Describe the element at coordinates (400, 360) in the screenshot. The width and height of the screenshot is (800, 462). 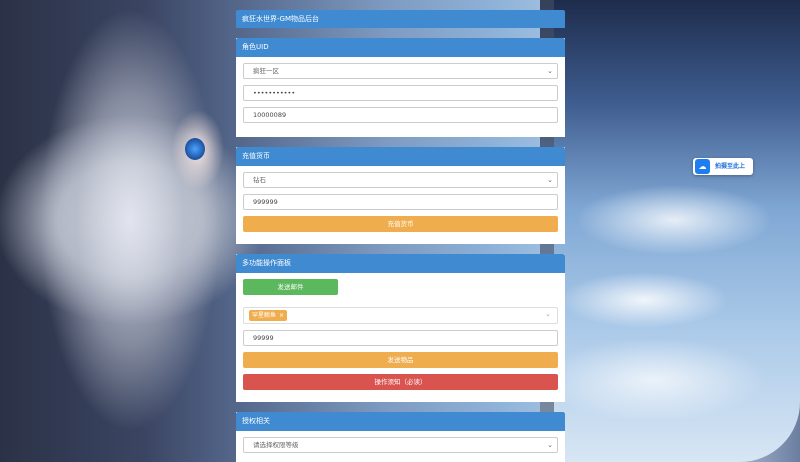
I see `send-item-button: 发送物品` at that location.